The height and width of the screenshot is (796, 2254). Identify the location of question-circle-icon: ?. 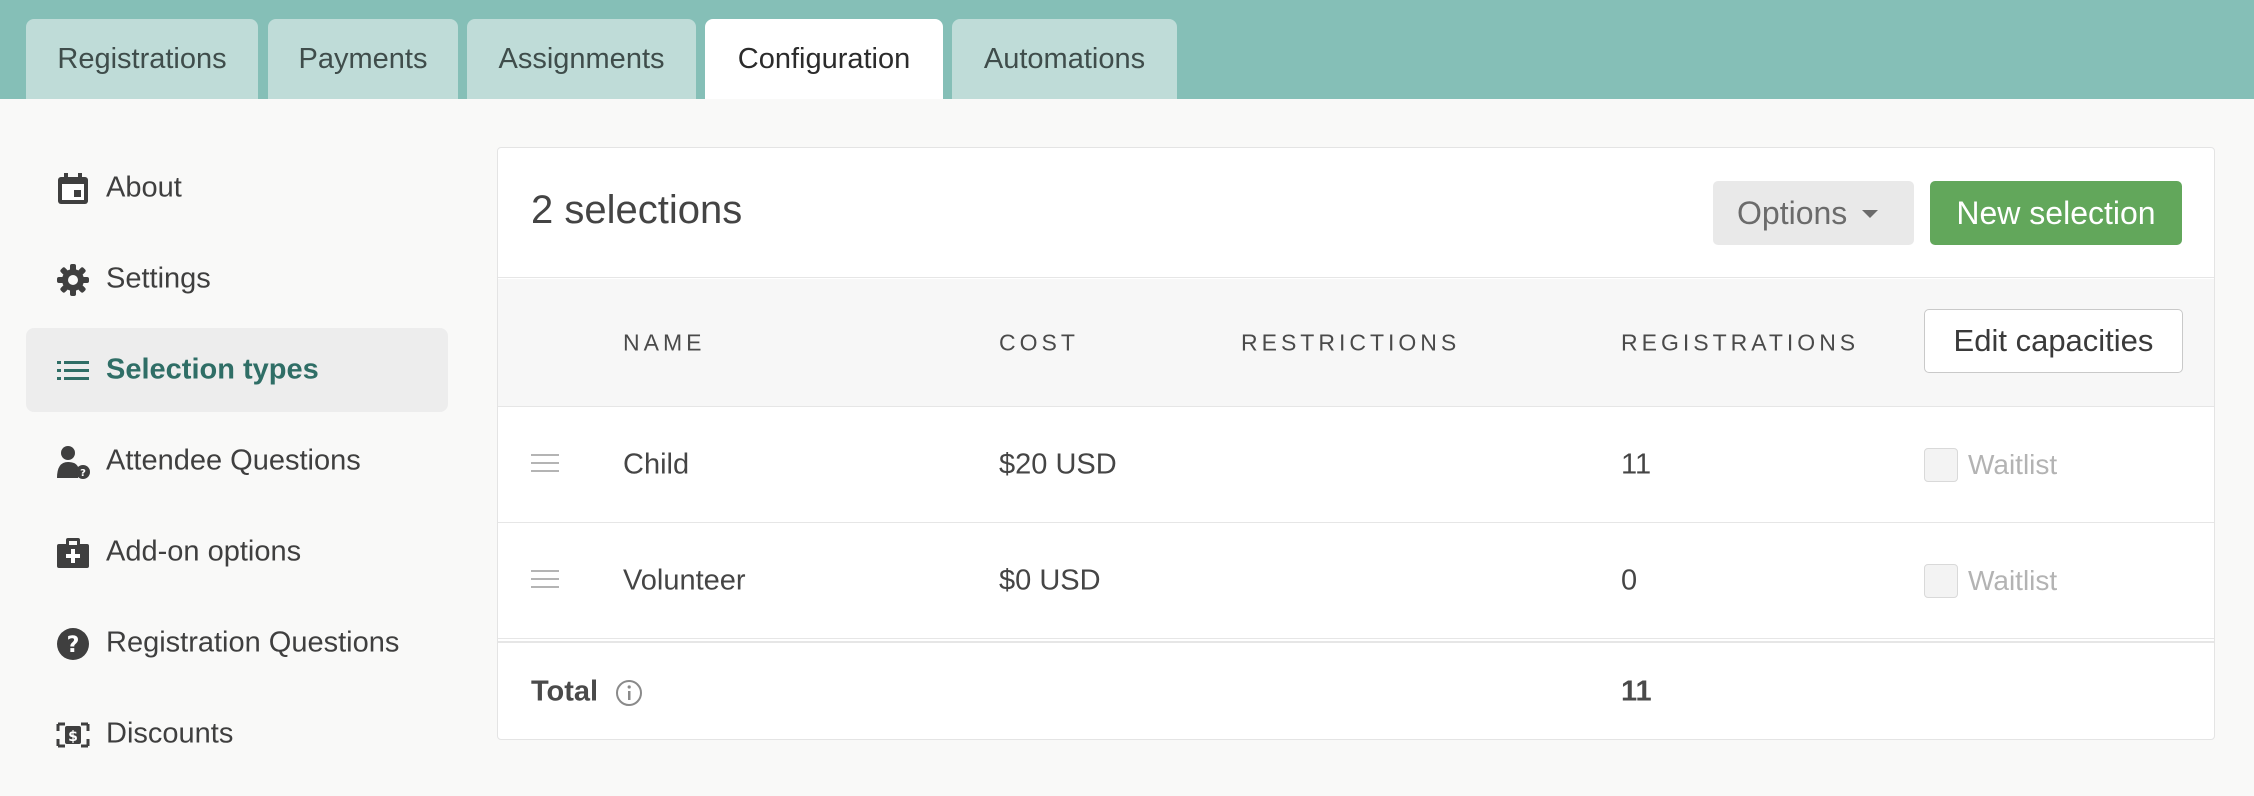
(73, 644).